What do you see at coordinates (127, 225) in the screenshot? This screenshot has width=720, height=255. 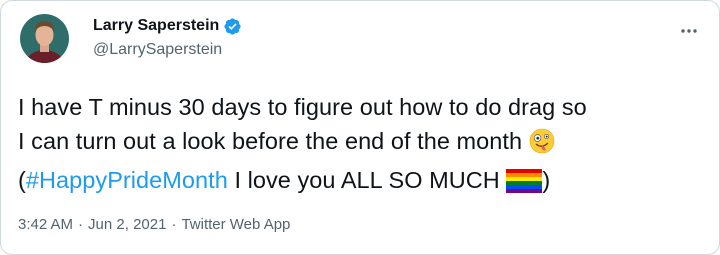 I see `tweet-date-link: Jun 2, 2021` at bounding box center [127, 225].